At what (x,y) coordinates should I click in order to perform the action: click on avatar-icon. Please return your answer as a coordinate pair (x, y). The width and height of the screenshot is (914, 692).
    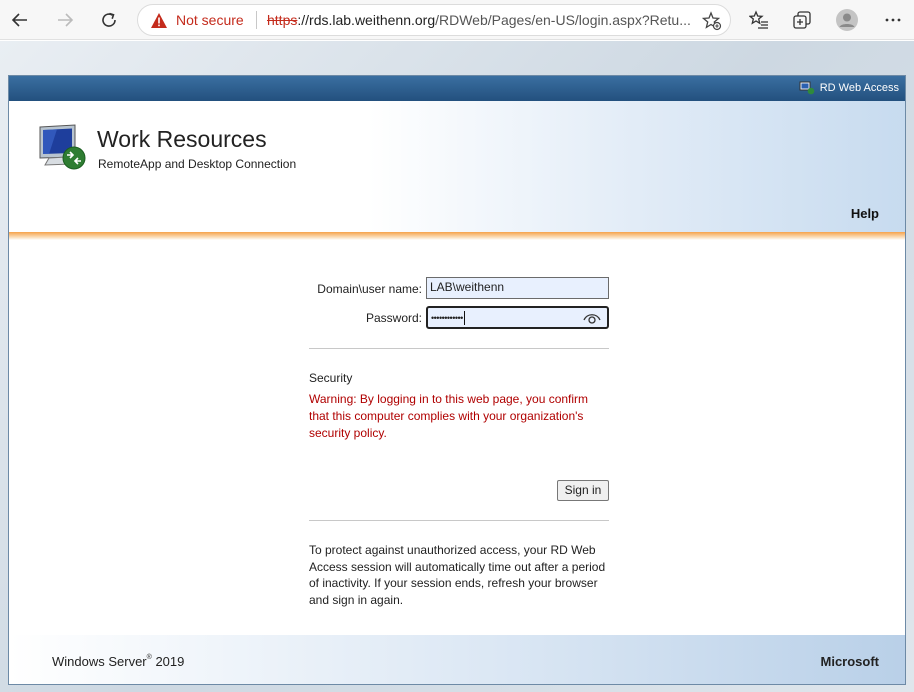
    Looking at the image, I should click on (847, 20).